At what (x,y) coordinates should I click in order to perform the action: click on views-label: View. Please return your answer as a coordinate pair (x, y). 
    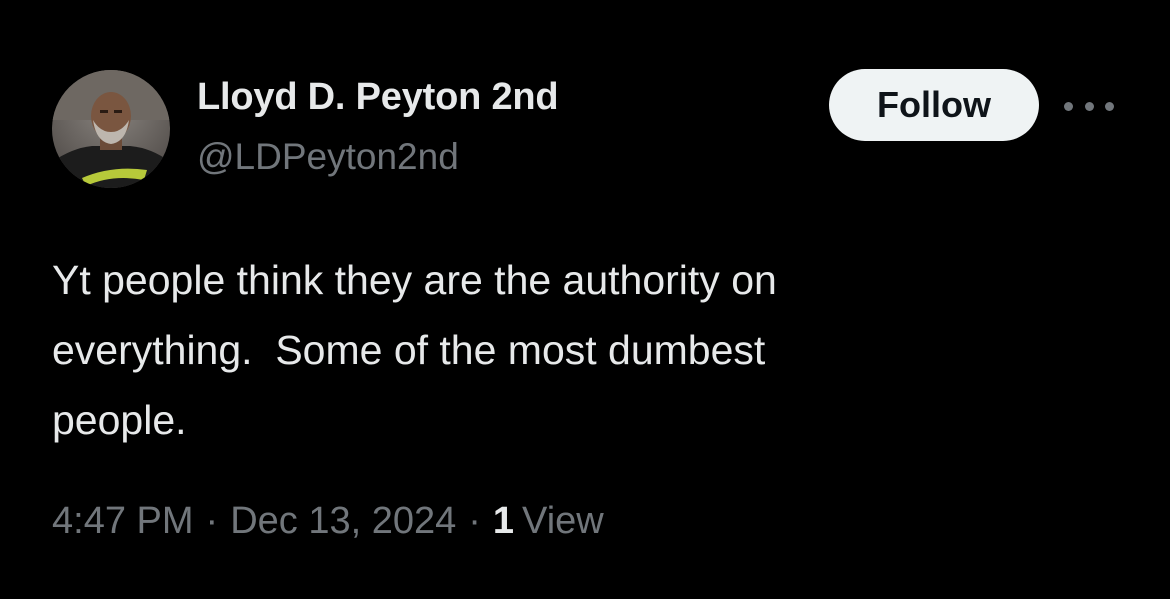
    Looking at the image, I should click on (563, 521).